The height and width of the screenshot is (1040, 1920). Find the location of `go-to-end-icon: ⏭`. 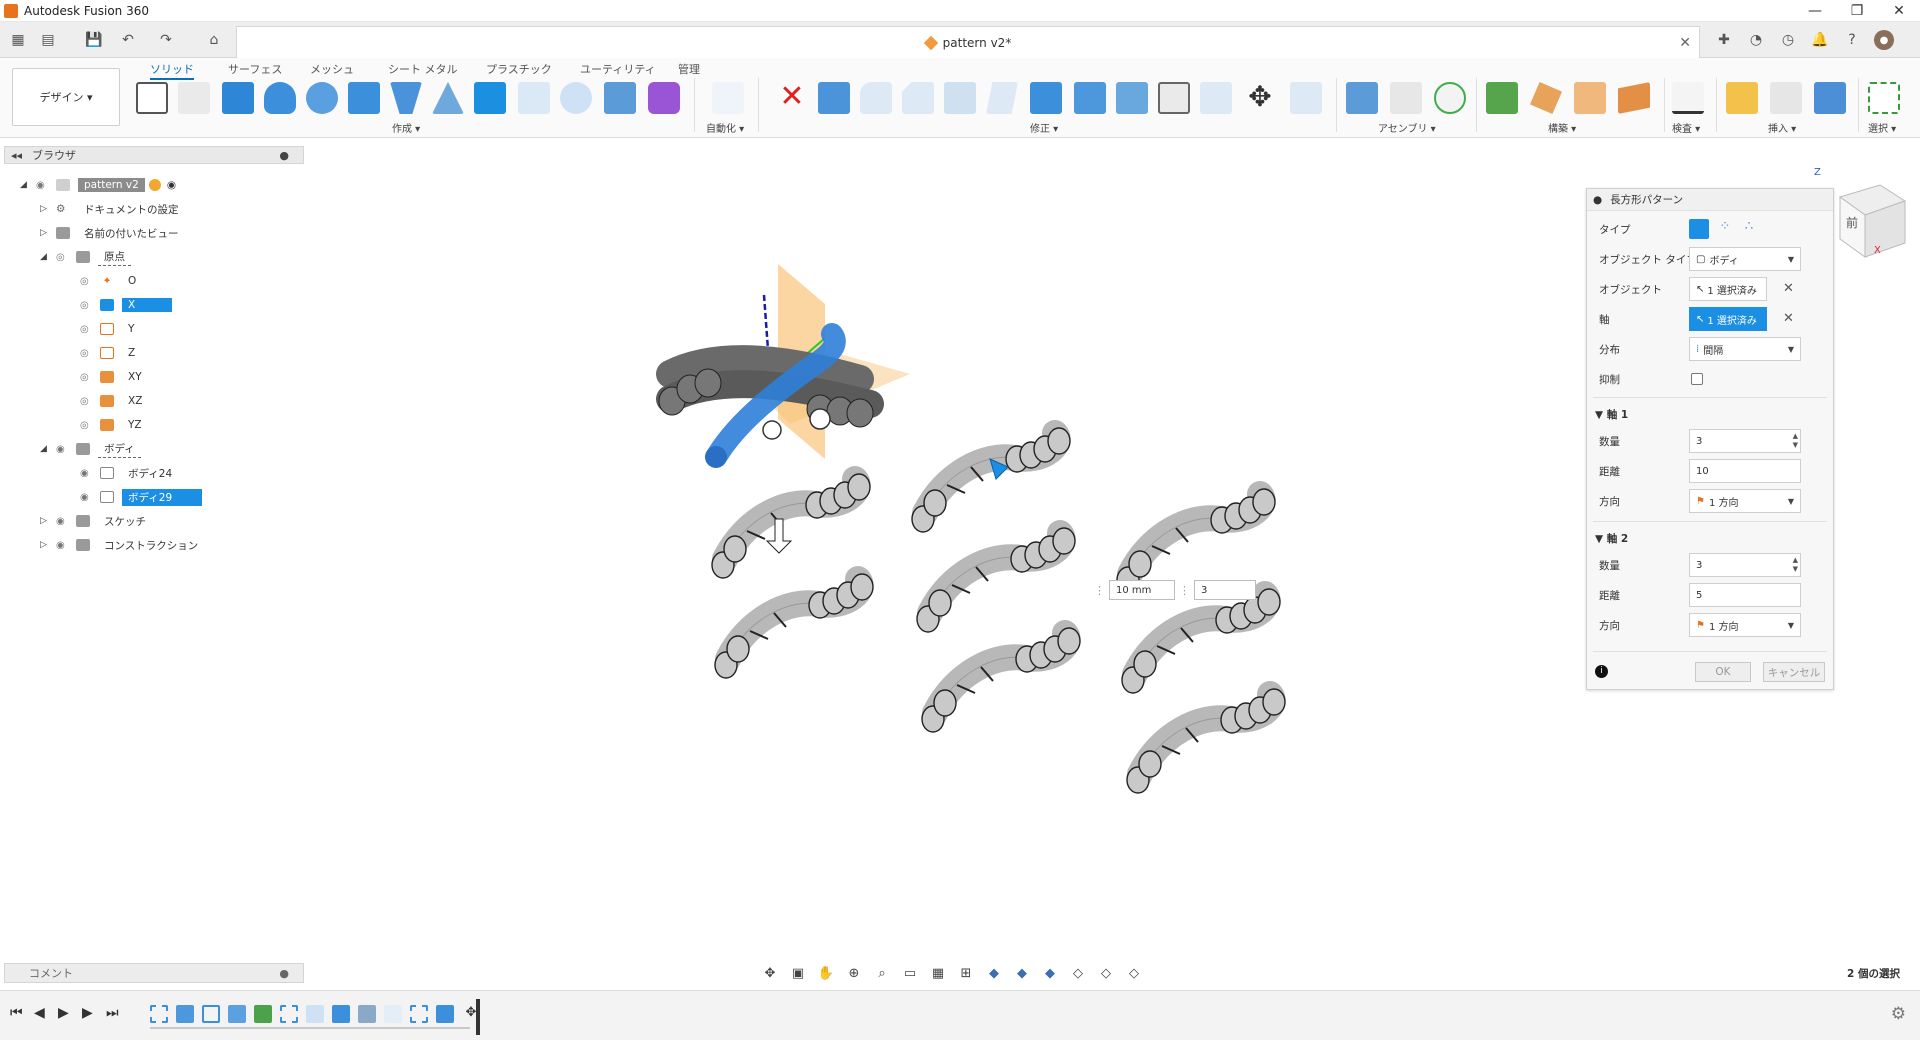

go-to-end-icon: ⏭ is located at coordinates (112, 1013).